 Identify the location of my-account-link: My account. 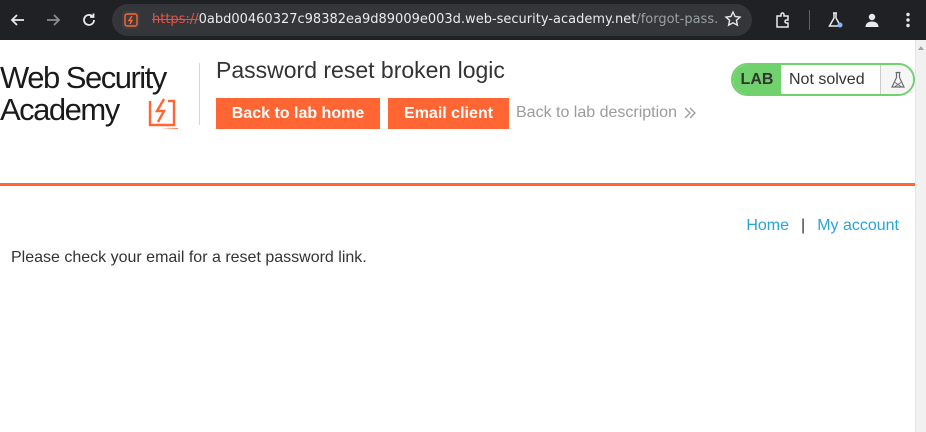
(858, 226).